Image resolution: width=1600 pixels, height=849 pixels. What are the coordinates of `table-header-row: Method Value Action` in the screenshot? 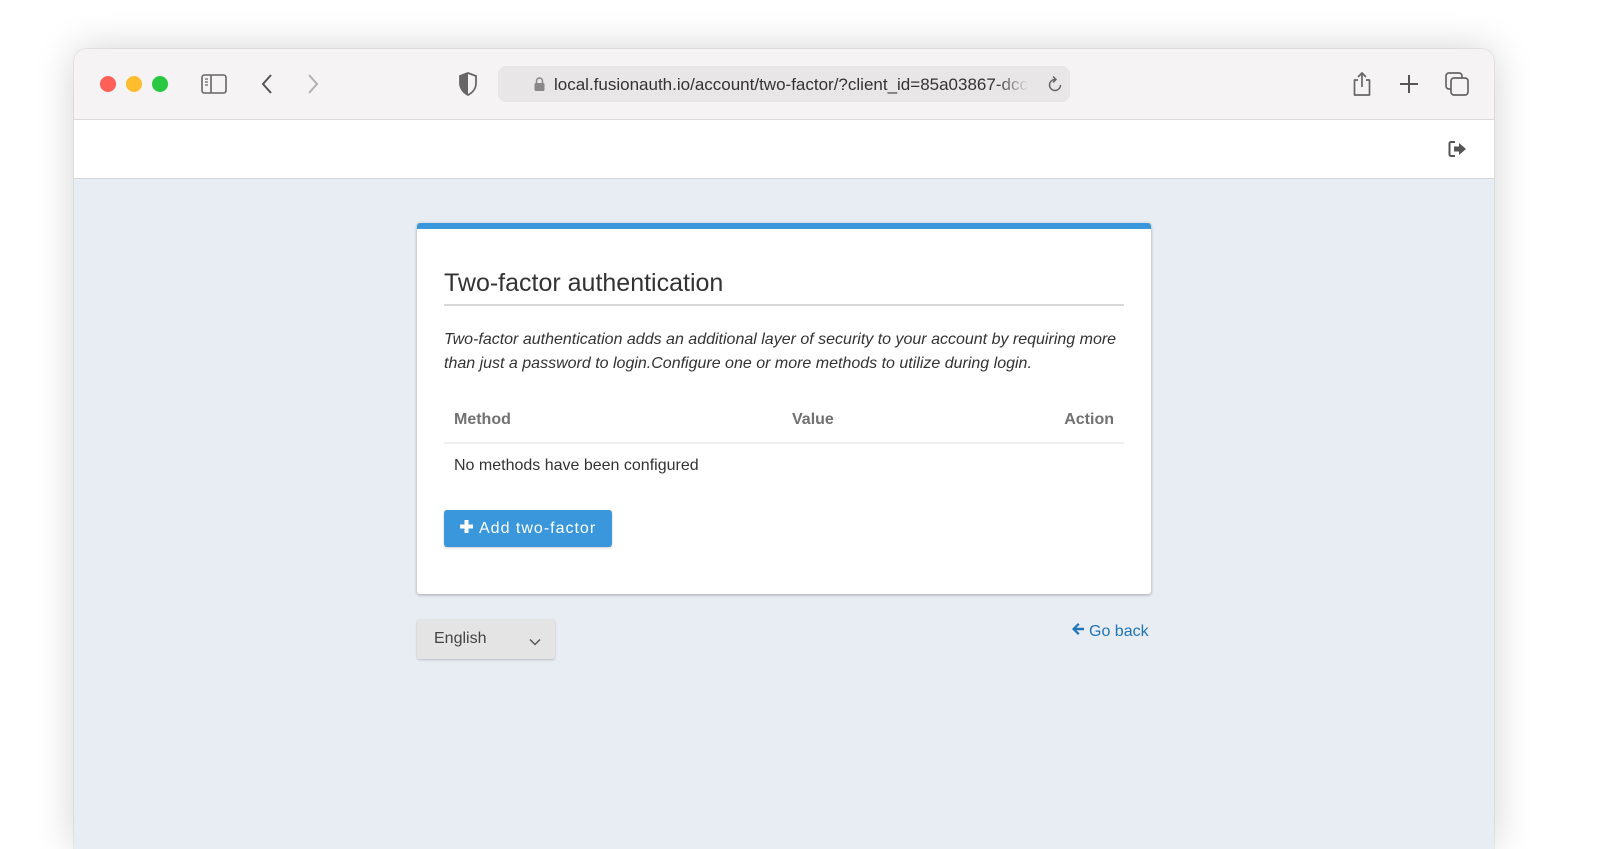 It's located at (784, 424).